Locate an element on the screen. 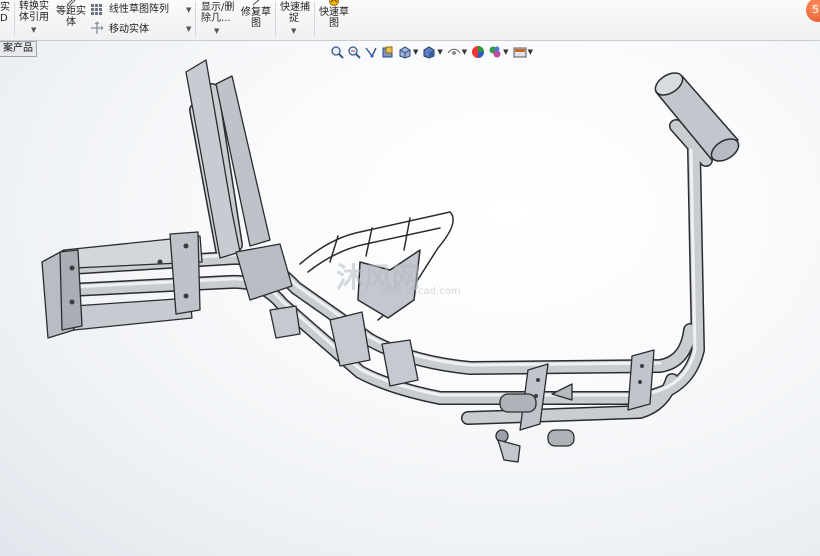 The image size is (820, 556). repair-sketch-label: 图 is located at coordinates (256, 23).